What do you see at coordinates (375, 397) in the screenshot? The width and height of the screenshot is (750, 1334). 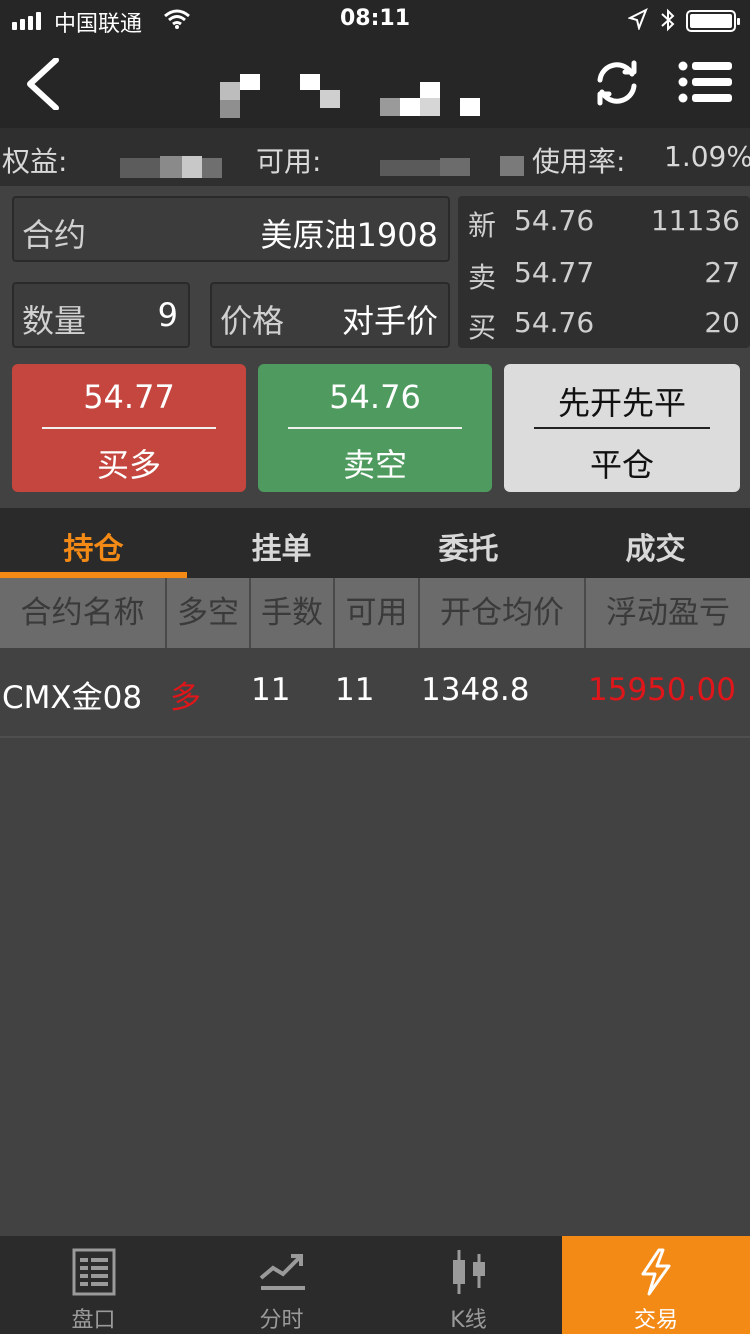 I see `sell-price: 54.76` at bounding box center [375, 397].